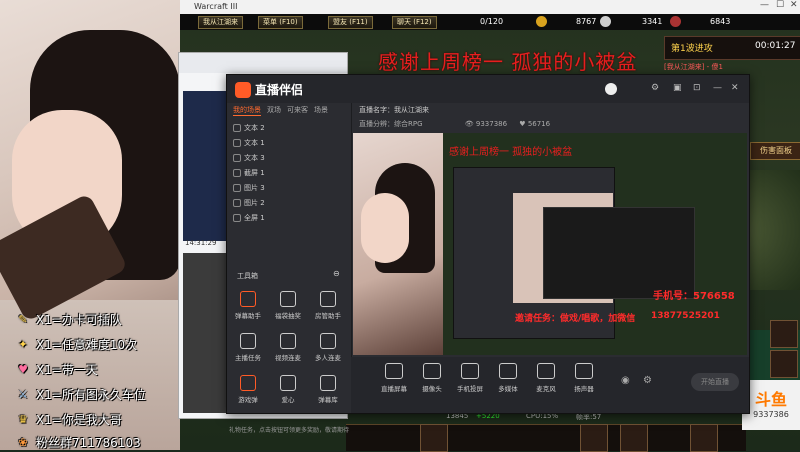  I want to click on source-item: 全屏 1, so click(288, 218).